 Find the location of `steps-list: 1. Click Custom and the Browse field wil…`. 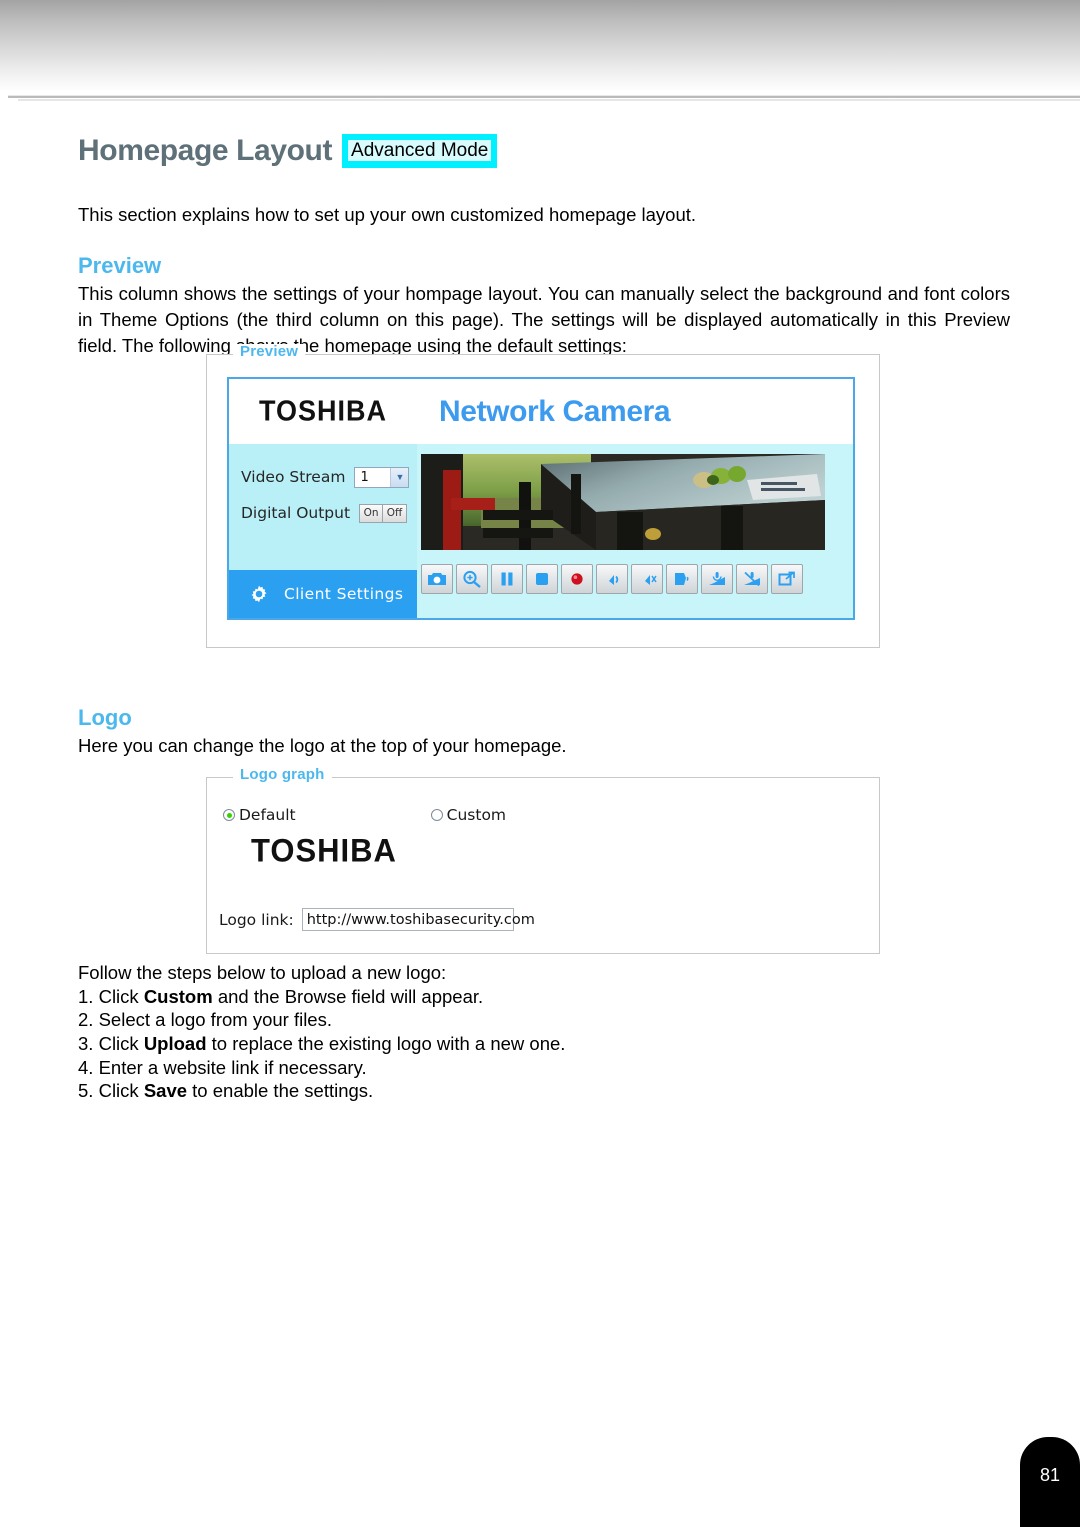

steps-list: 1. Click Custom and the Browse field wil… is located at coordinates (428, 1044).